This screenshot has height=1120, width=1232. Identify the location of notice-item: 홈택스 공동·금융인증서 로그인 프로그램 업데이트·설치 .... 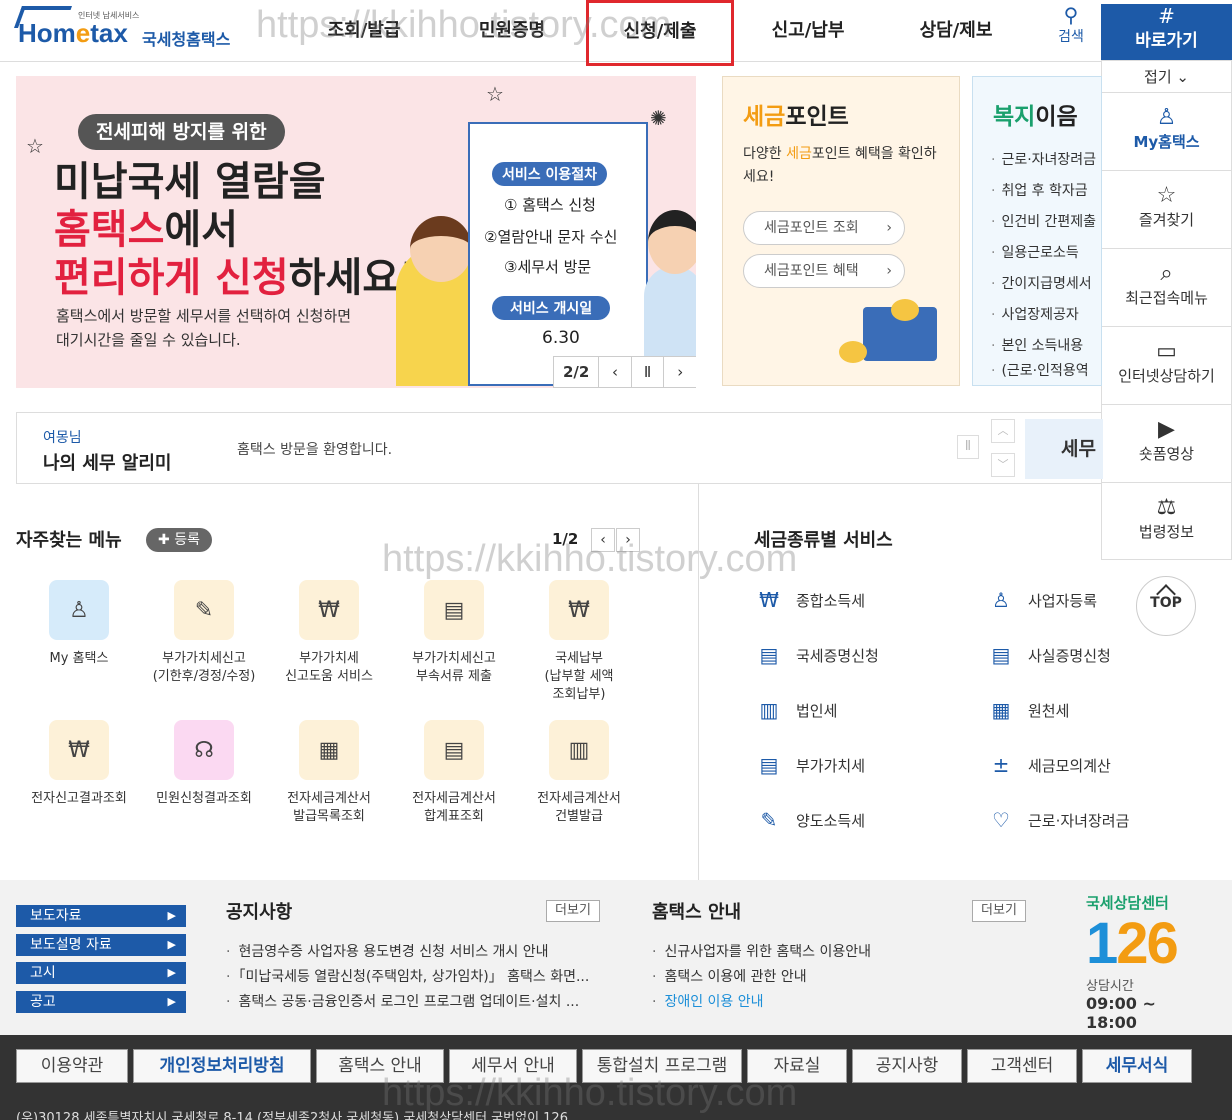
(416, 1002).